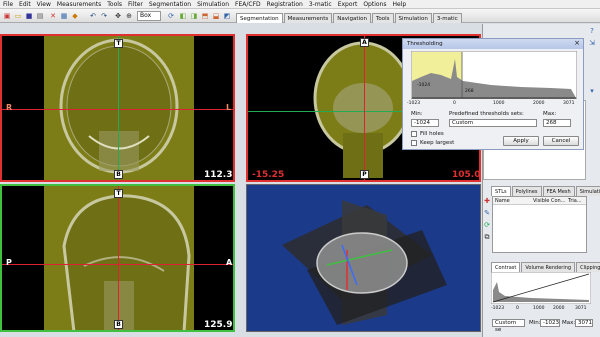  Describe the element at coordinates (541, 288) in the screenshot. I see `contrast-histogram` at that location.